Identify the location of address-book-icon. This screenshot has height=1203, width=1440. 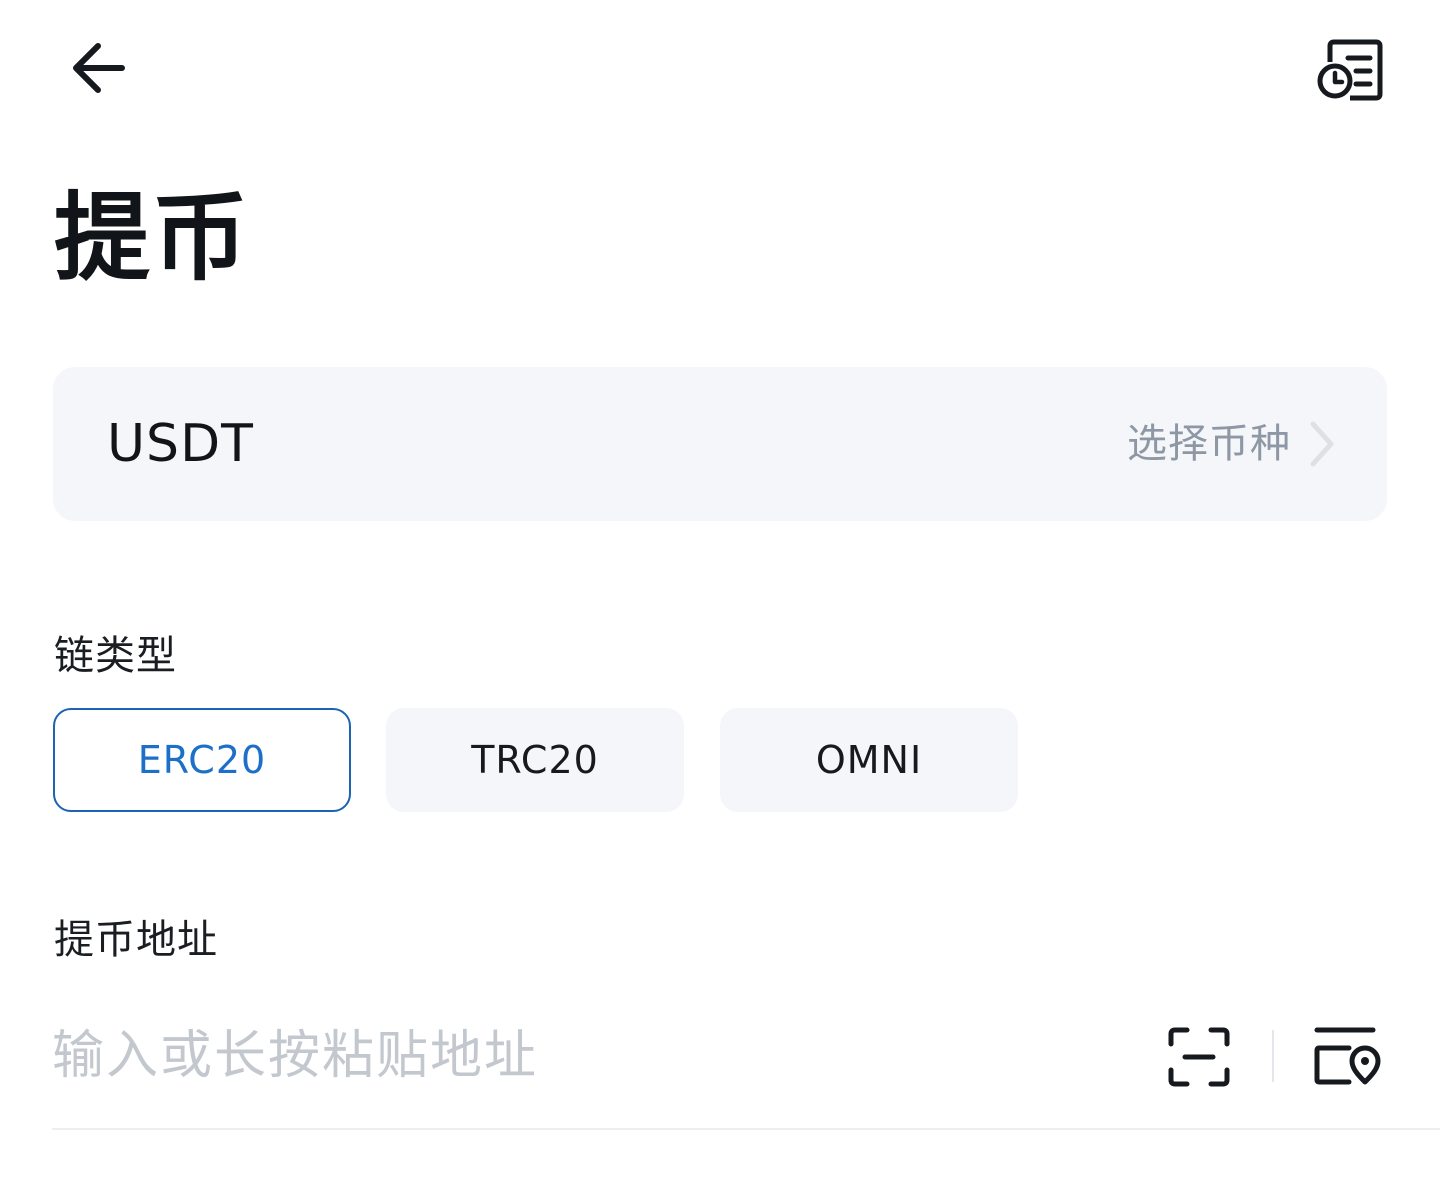
(1347, 1056).